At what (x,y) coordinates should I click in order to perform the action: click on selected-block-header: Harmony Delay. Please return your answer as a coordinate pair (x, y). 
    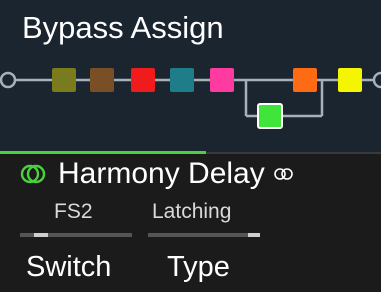
    Looking at the image, I should click on (158, 174).